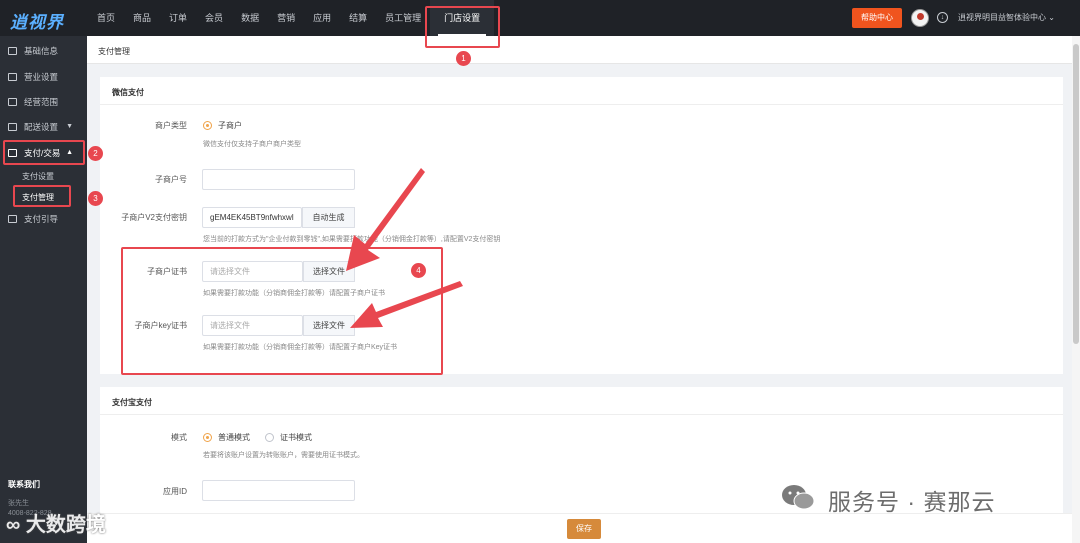 The width and height of the screenshot is (1080, 543). Describe the element at coordinates (69, 126) in the screenshot. I see `chevron-down-icon: ▼` at that location.